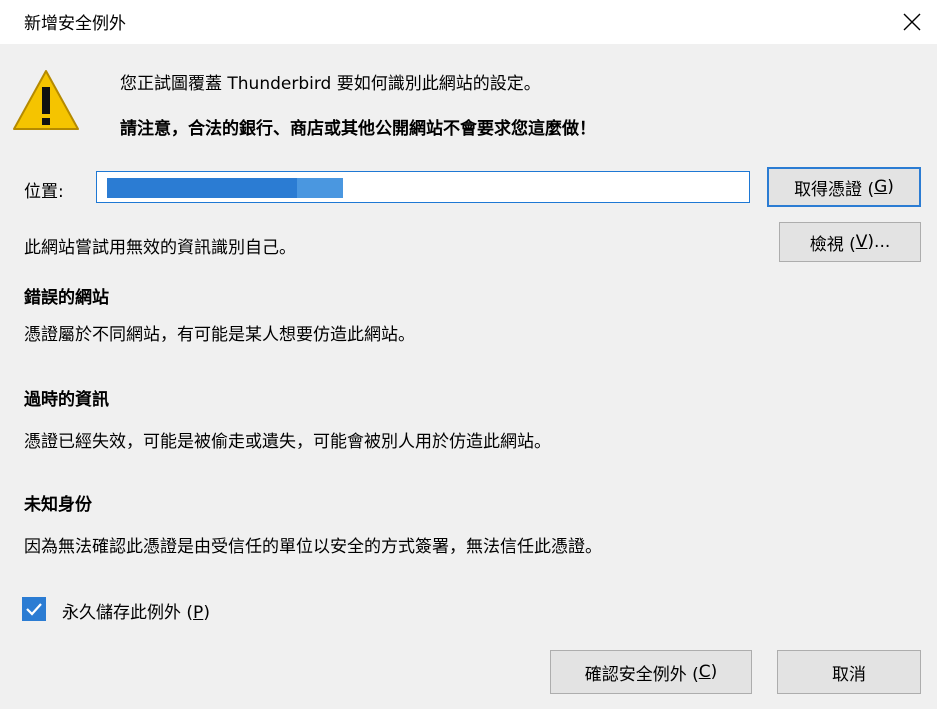  What do you see at coordinates (890, 187) in the screenshot?
I see `get-certificate-label-tail: )` at bounding box center [890, 187].